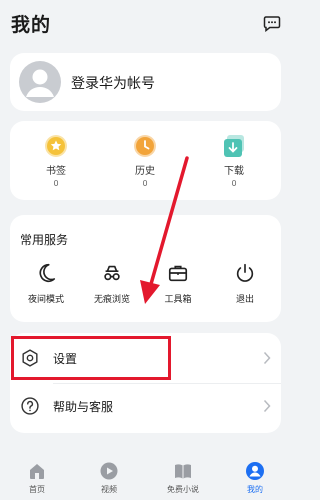 This screenshot has height=500, width=320. Describe the element at coordinates (245, 283) in the screenshot. I see `exit-button: 退出` at that location.